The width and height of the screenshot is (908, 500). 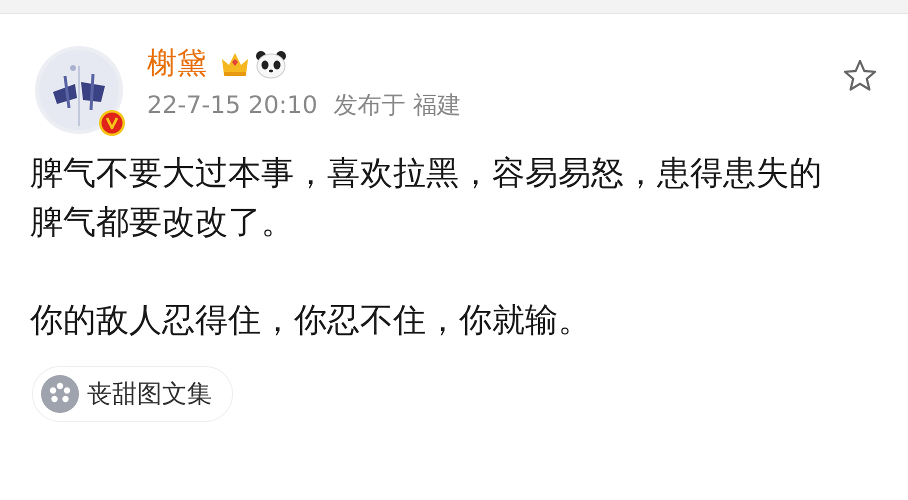 What do you see at coordinates (132, 394) in the screenshot?
I see `topic-chip: 丧甜图文集` at bounding box center [132, 394].